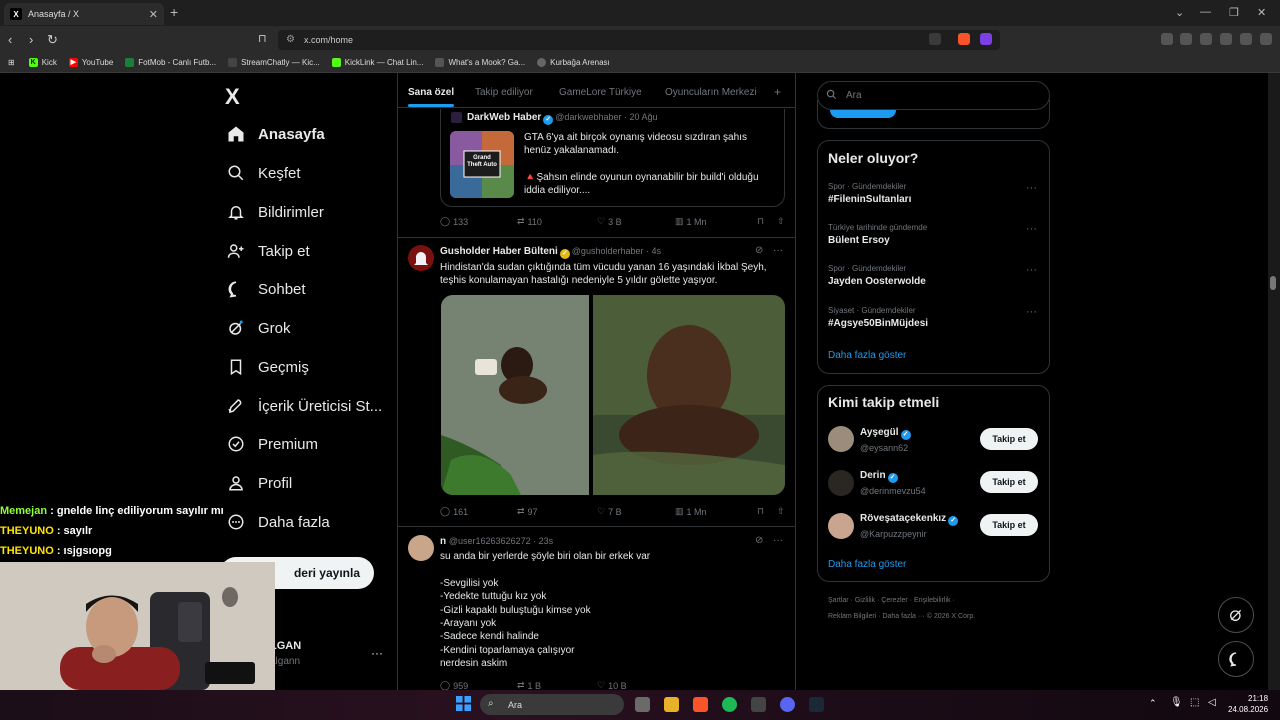 Image resolution: width=1280 pixels, height=720 pixels. What do you see at coordinates (867, 355) in the screenshot?
I see `trends-show-more: Daha fazla göster` at bounding box center [867, 355].